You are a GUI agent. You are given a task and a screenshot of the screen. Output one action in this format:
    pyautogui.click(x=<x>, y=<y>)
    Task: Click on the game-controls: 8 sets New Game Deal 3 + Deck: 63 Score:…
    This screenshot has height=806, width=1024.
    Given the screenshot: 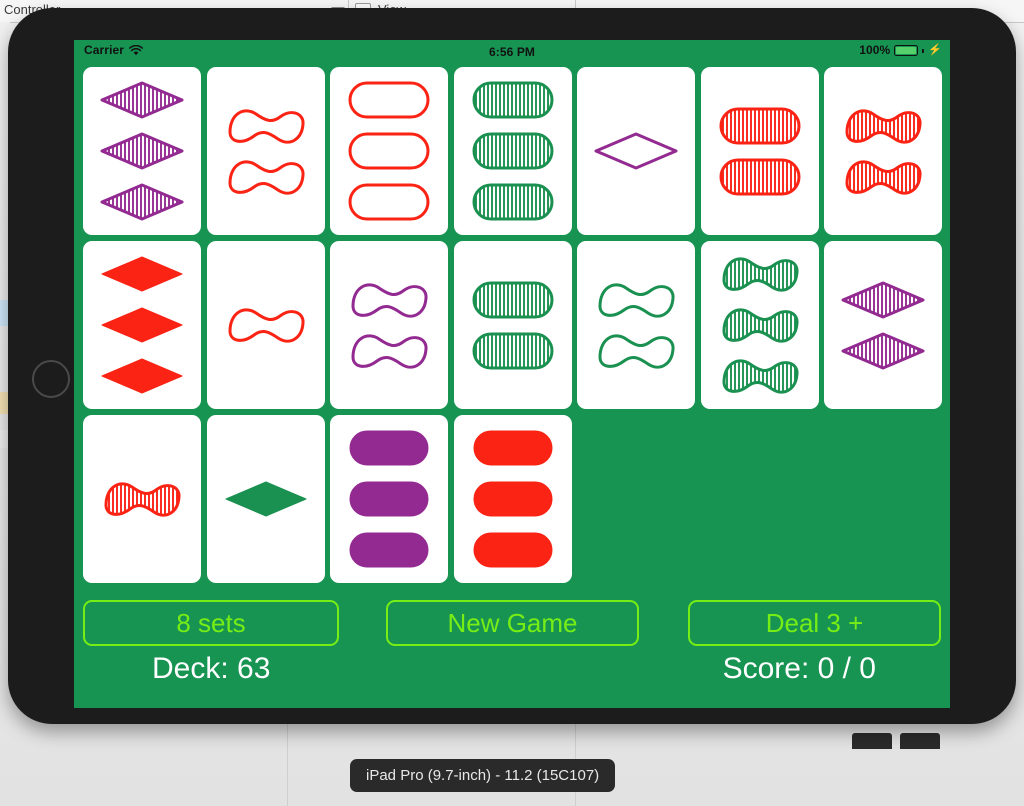 What is the action you would take?
    pyautogui.click(x=512, y=652)
    